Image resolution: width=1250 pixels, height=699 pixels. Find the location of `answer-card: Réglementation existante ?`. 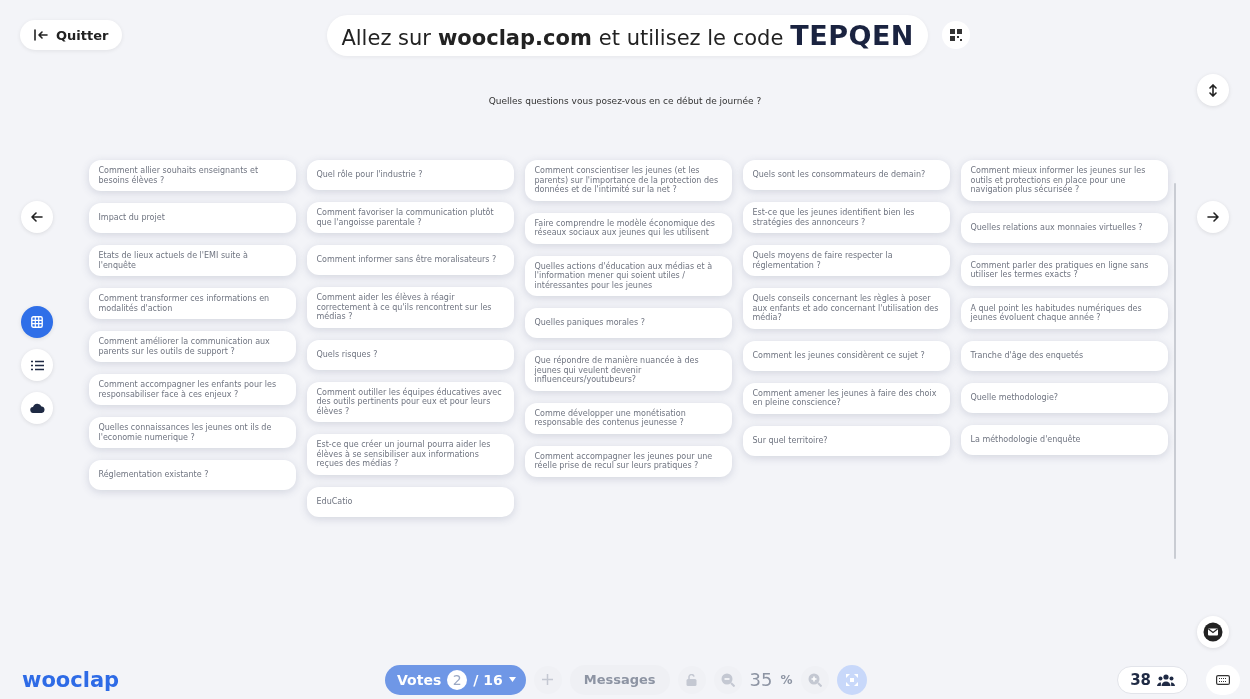

answer-card: Réglementation existante ? is located at coordinates (192, 475).